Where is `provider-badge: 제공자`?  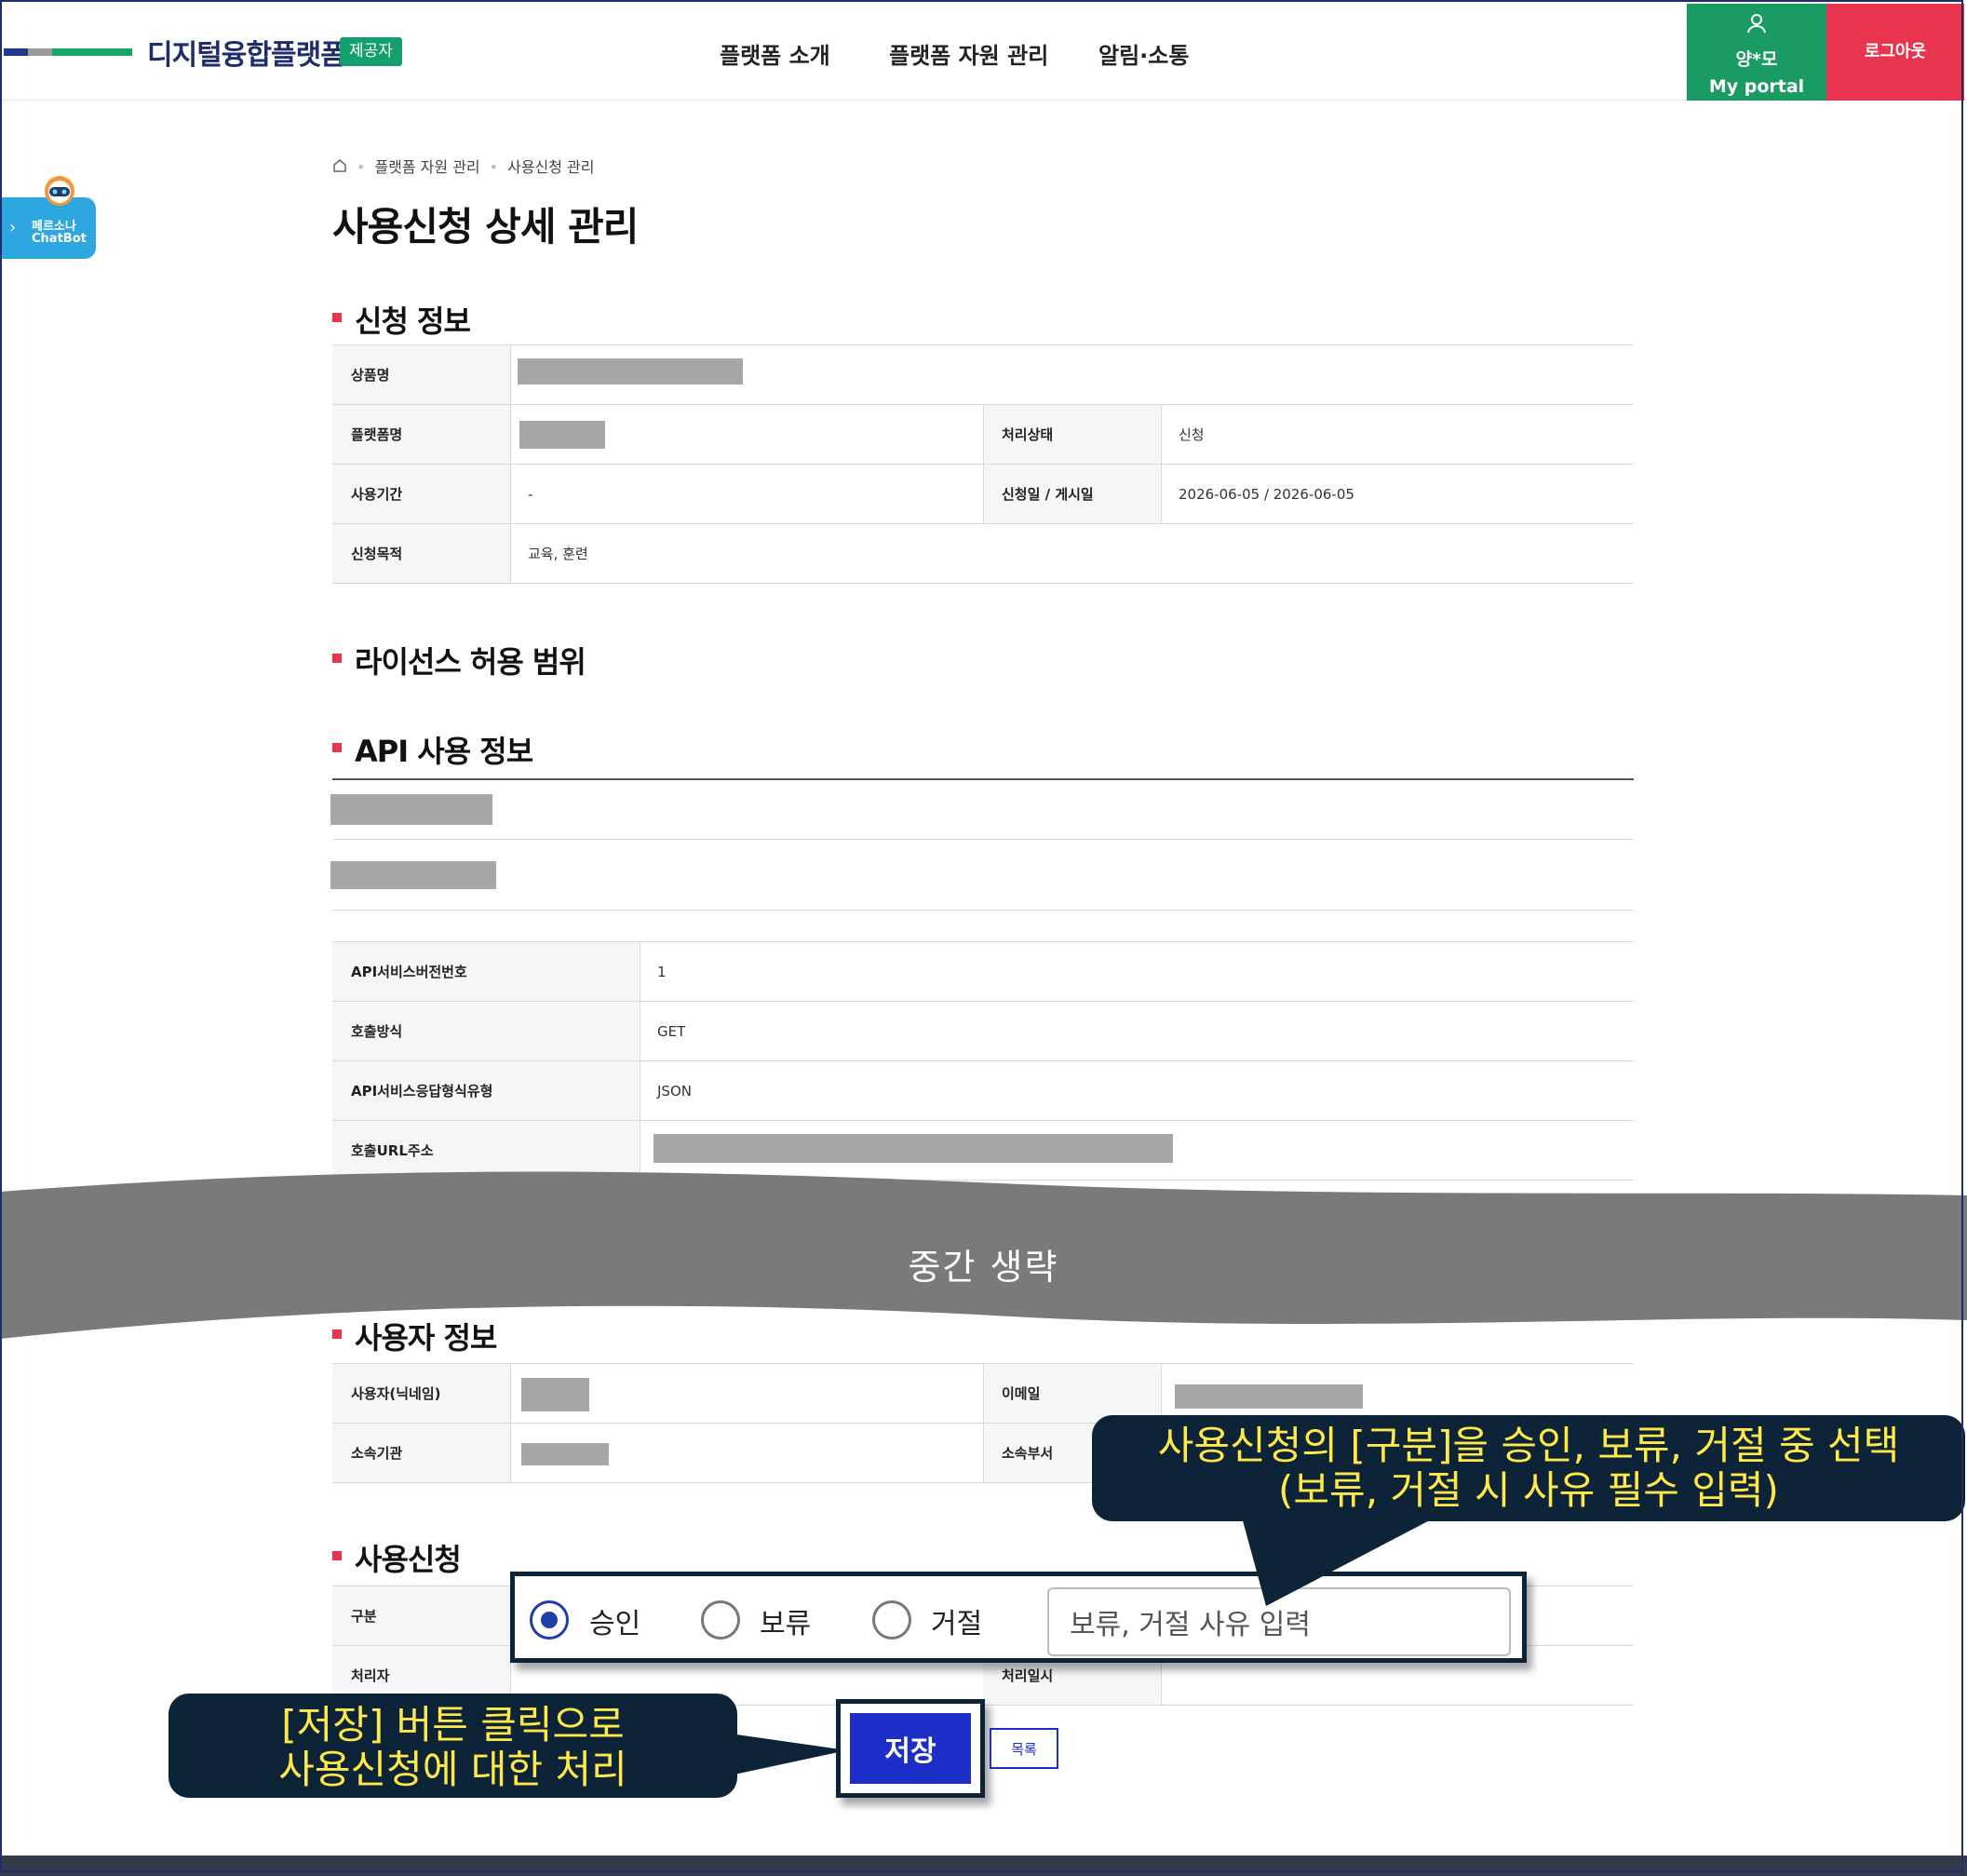
provider-badge: 제공자 is located at coordinates (371, 51).